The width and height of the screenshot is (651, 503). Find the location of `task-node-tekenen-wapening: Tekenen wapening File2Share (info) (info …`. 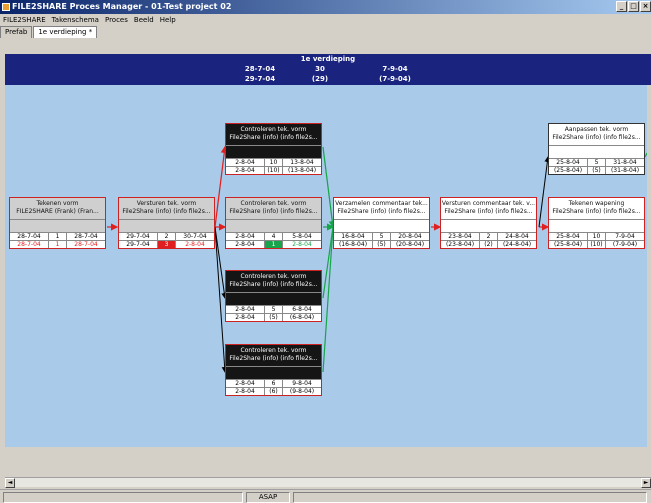

task-node-tekenen-wapening: Tekenen wapening File2Share (info) (info … is located at coordinates (596, 223).